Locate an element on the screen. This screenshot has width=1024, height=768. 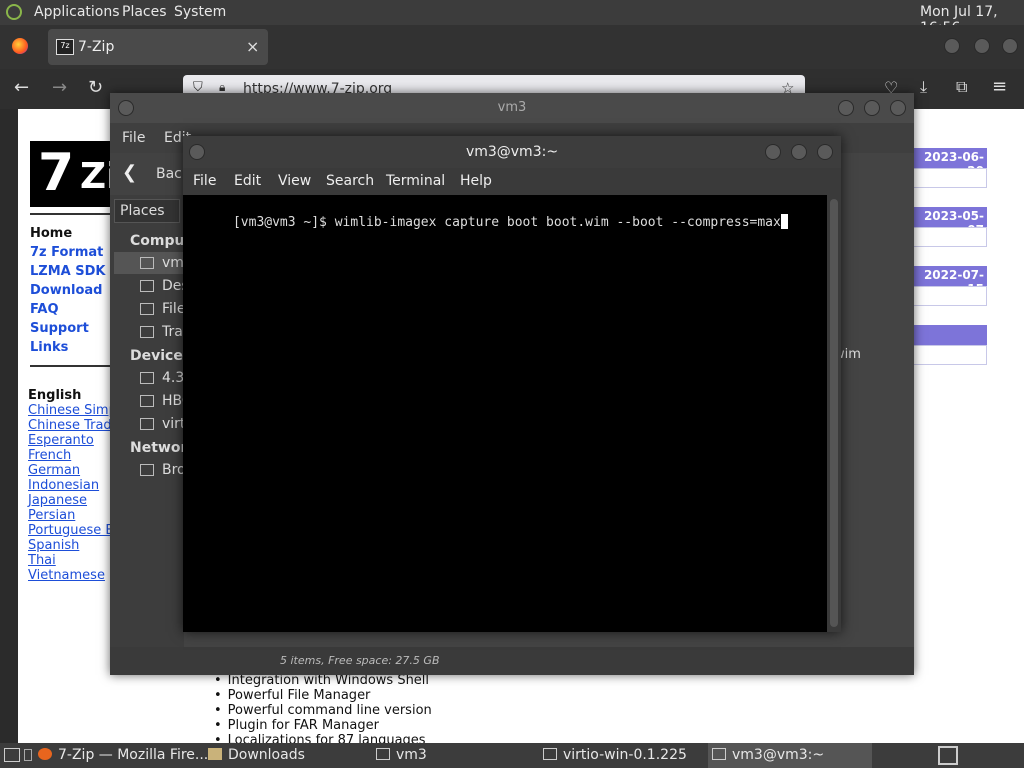
lang-link: Chinese Trad. is located at coordinates (72, 425).